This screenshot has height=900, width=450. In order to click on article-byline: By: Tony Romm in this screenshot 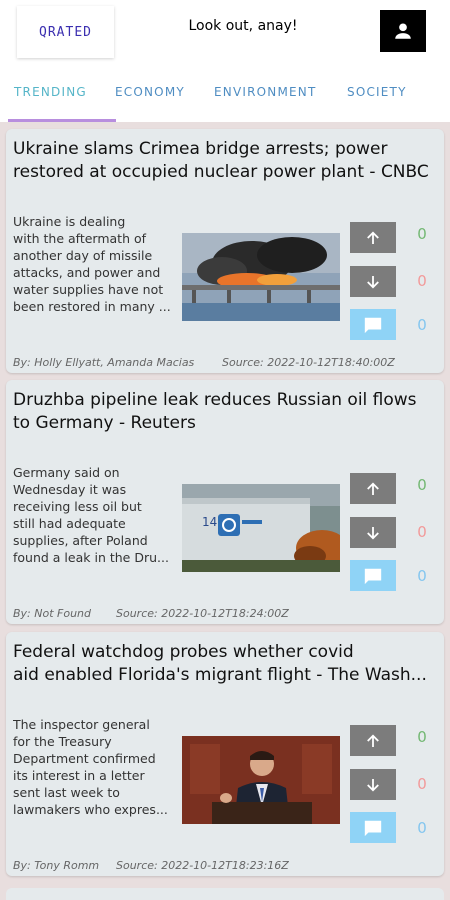, I will do `click(56, 865)`.